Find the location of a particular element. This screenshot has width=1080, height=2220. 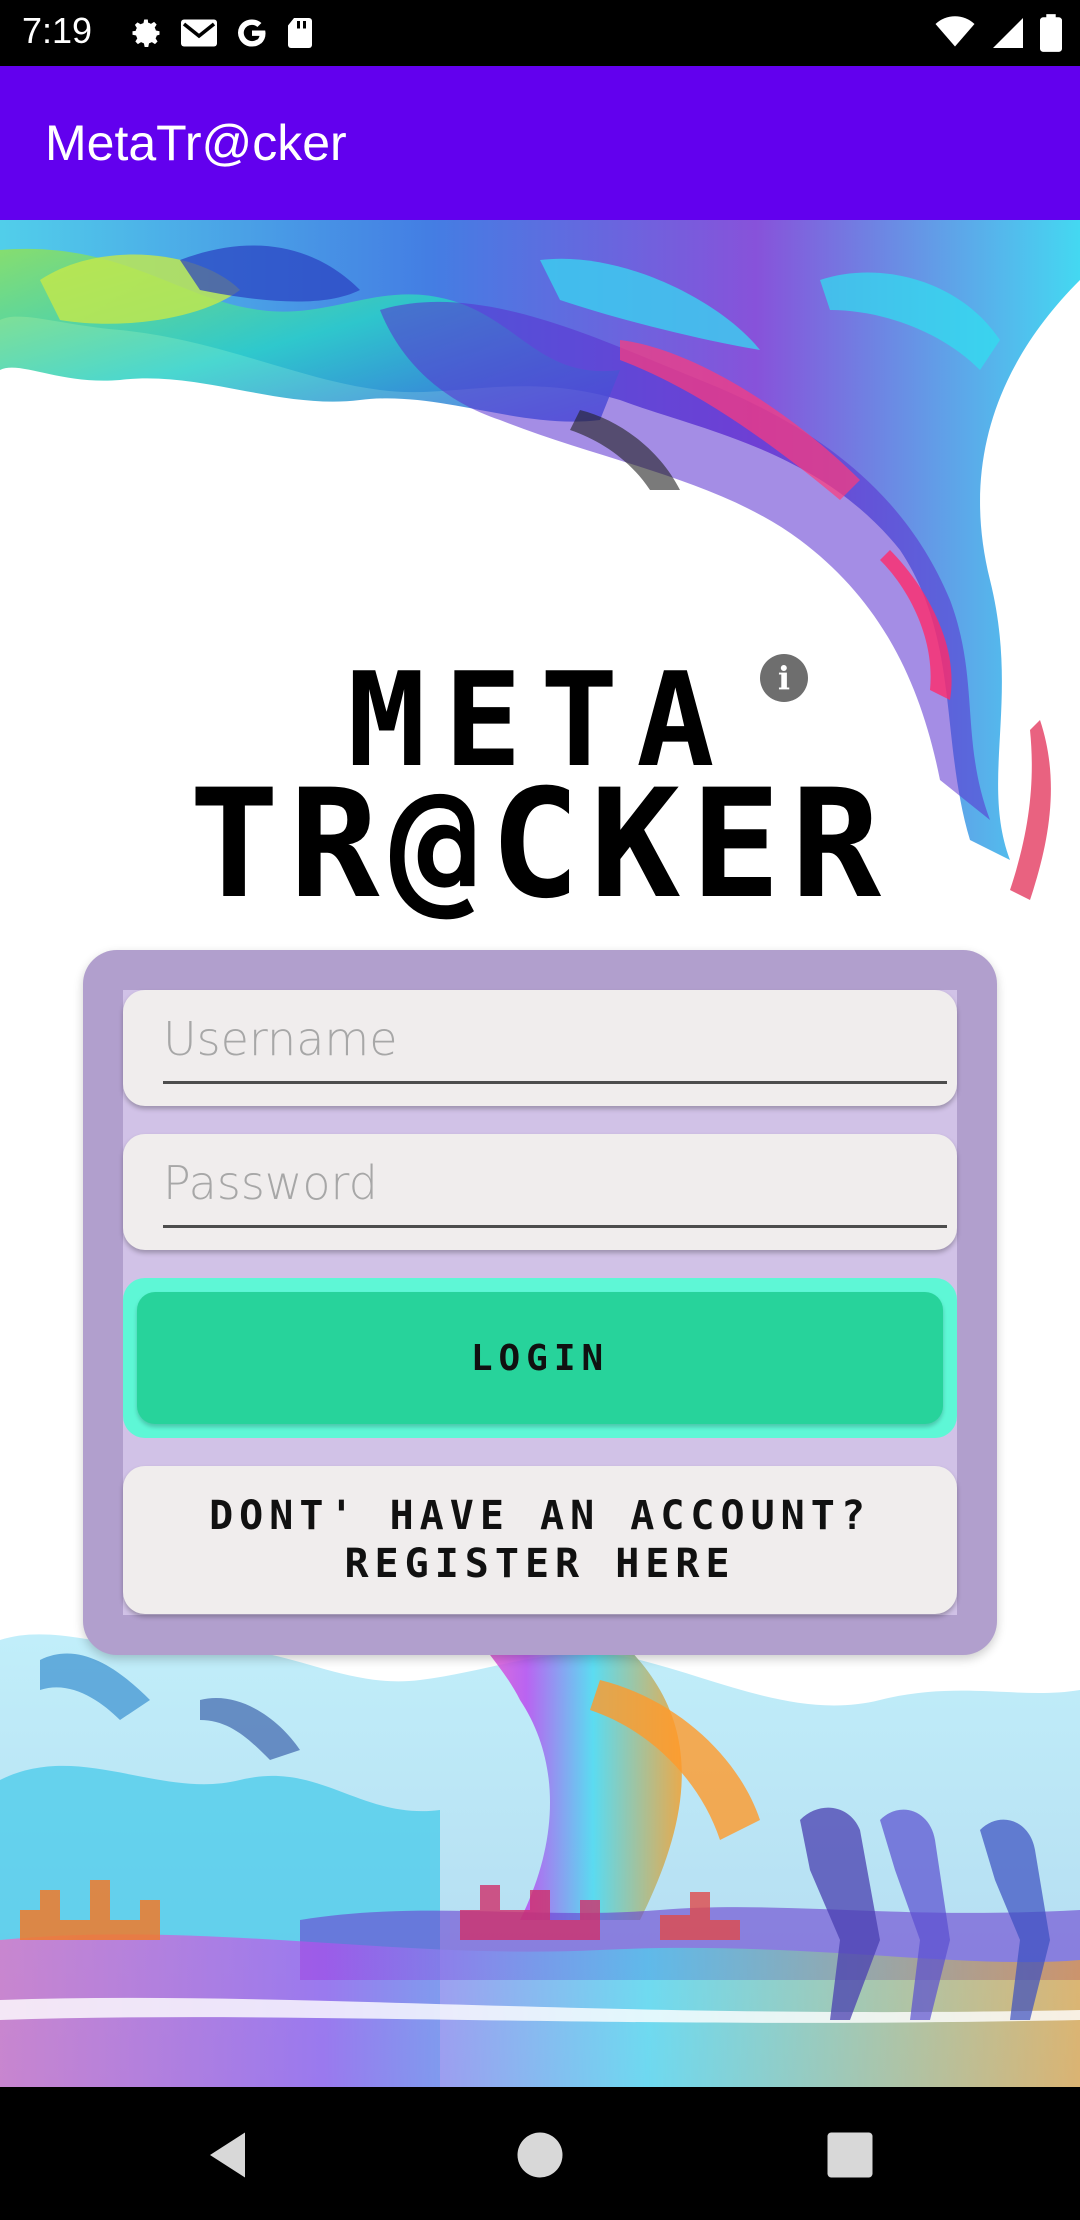

login-button: LOGIN is located at coordinates (540, 1358).